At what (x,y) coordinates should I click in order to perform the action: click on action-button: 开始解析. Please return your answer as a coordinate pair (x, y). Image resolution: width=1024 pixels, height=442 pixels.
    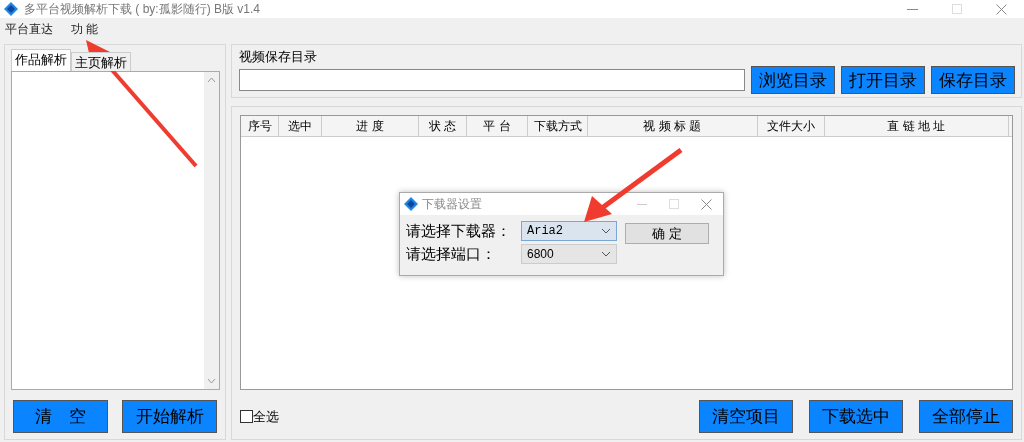
    Looking at the image, I should click on (169, 416).